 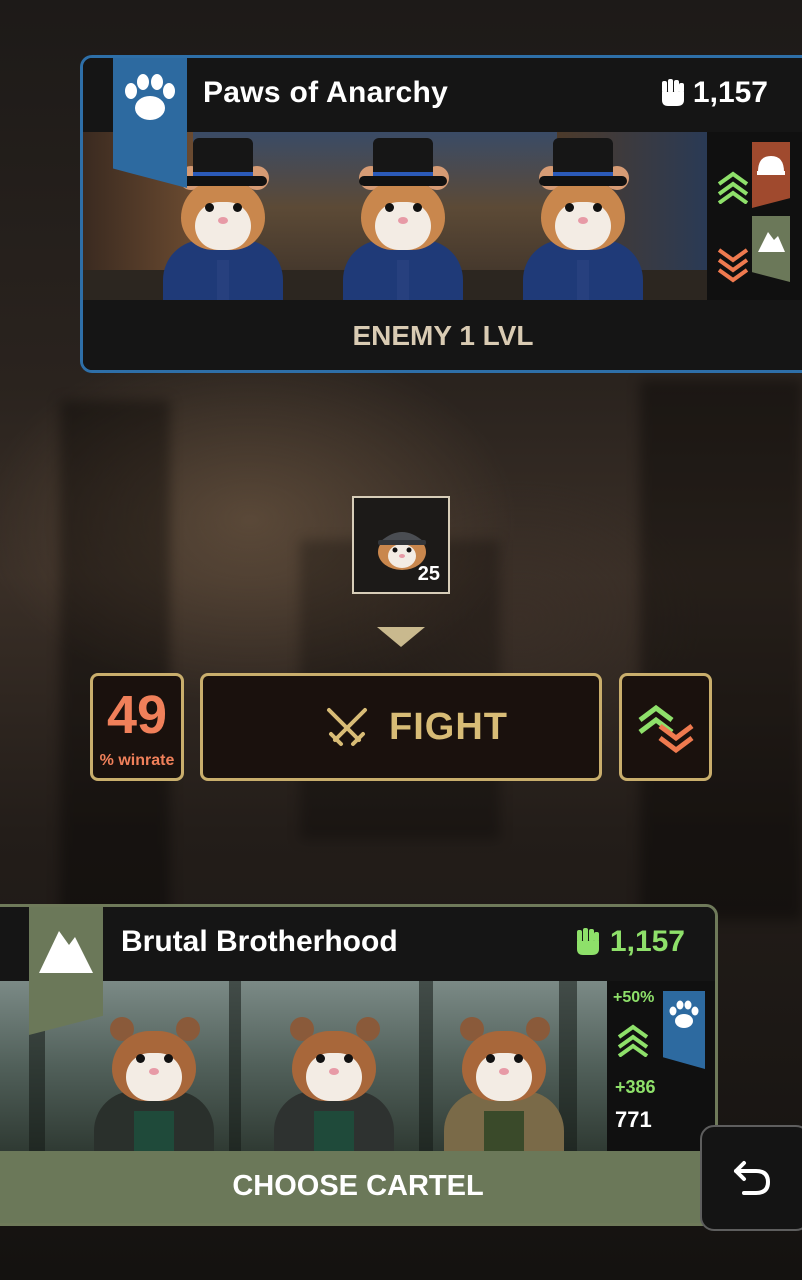 I want to click on player-cartel-name: Brutal Brotherhood, so click(x=259, y=941).